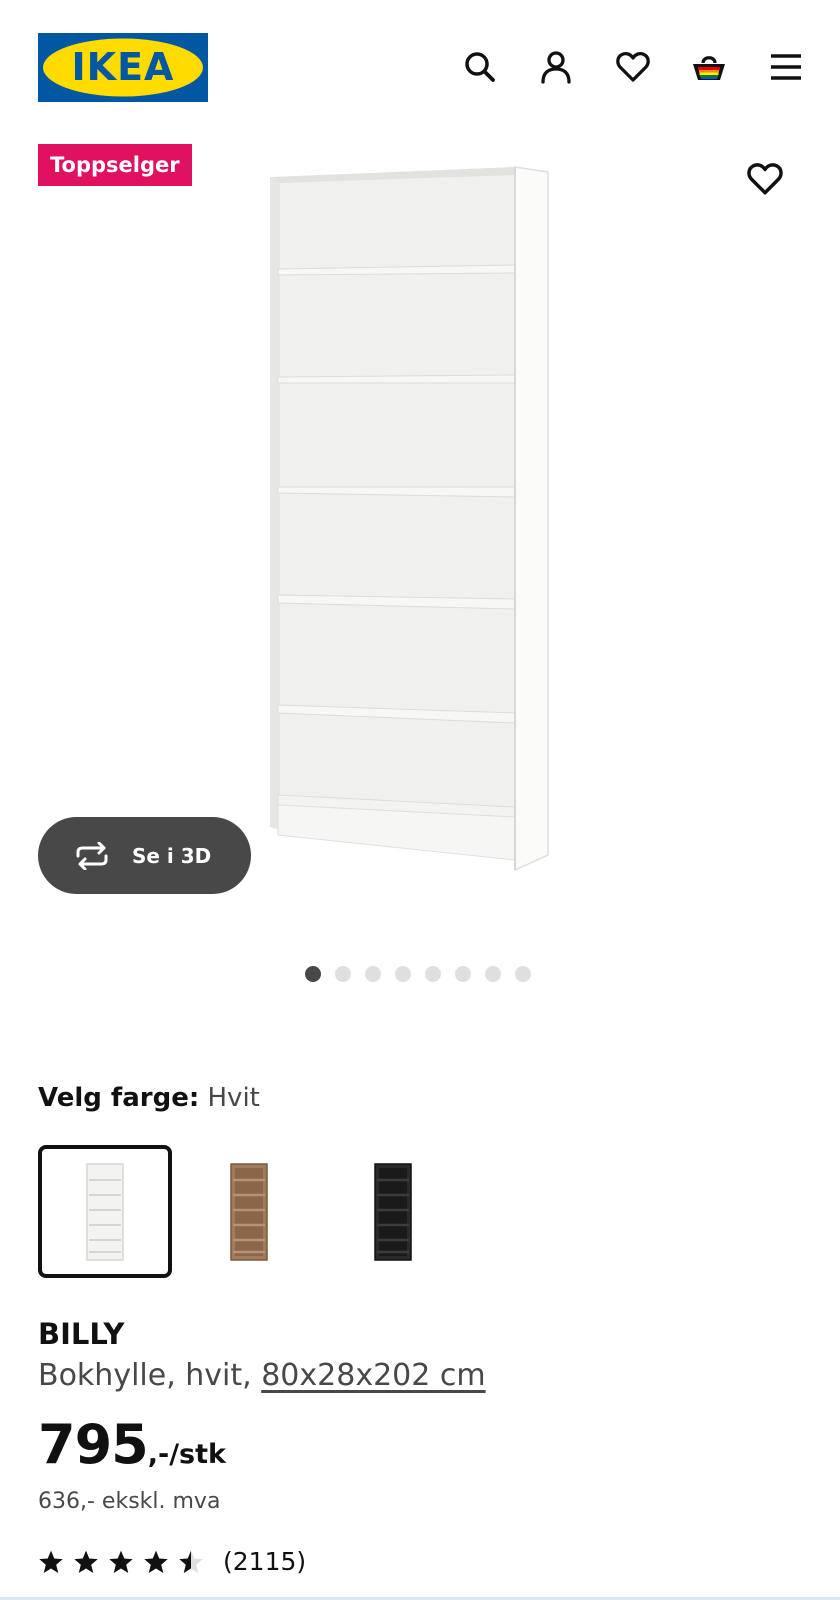  What do you see at coordinates (81, 1334) in the screenshot?
I see `product-name: BILLY` at bounding box center [81, 1334].